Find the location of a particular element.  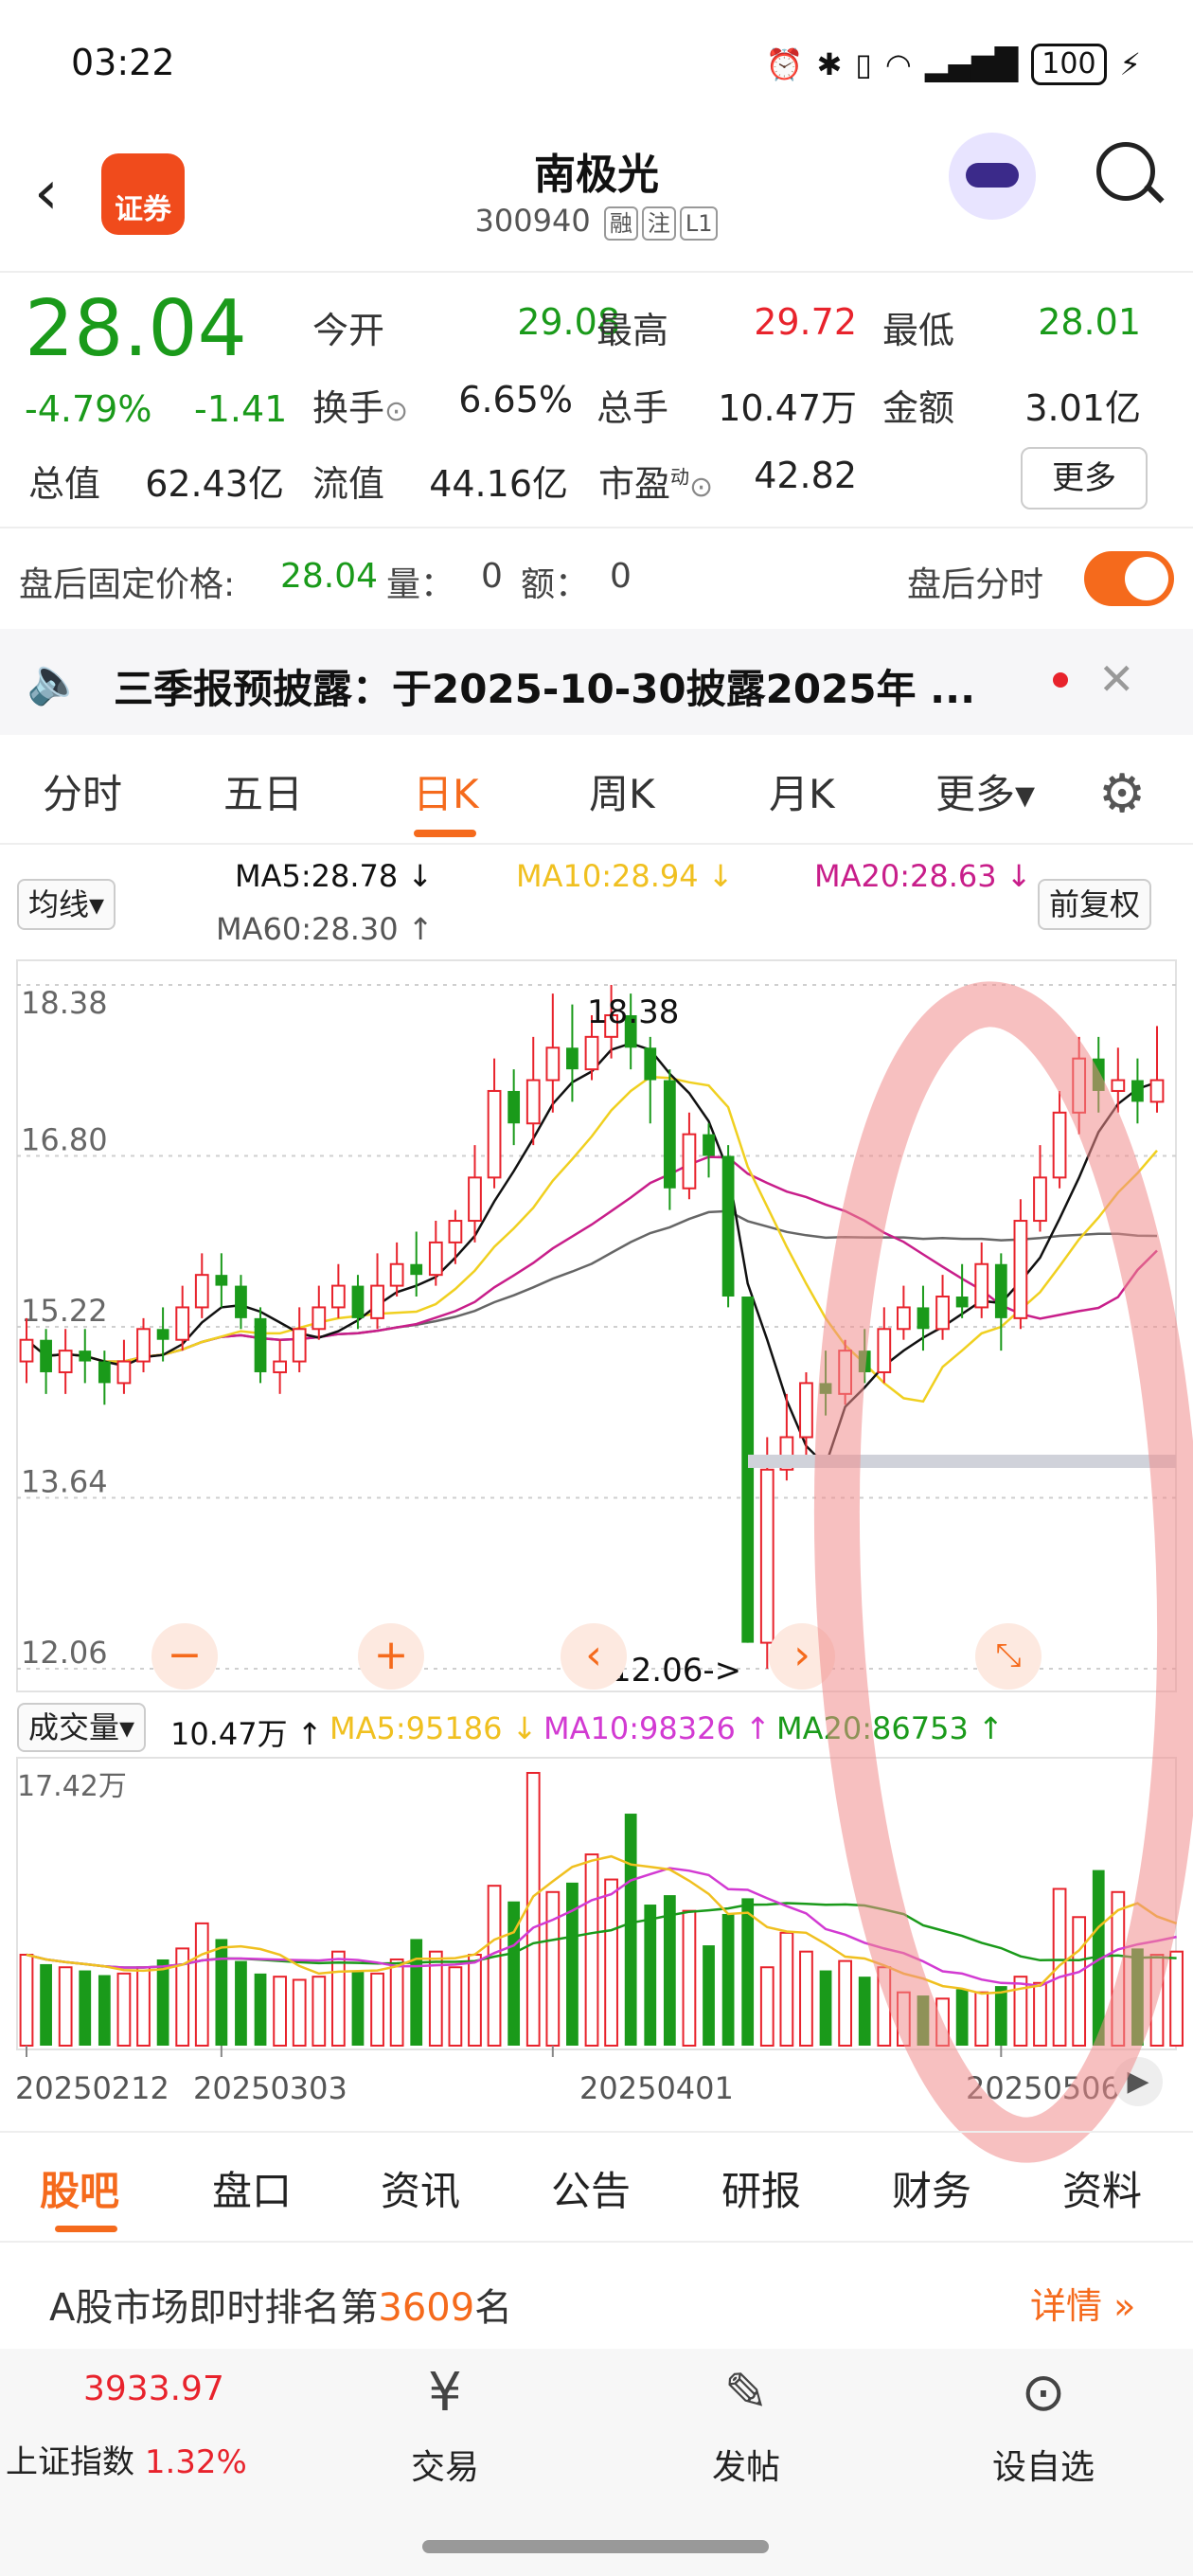

more-dots-icon: ⊙ is located at coordinates (1043, 2393).